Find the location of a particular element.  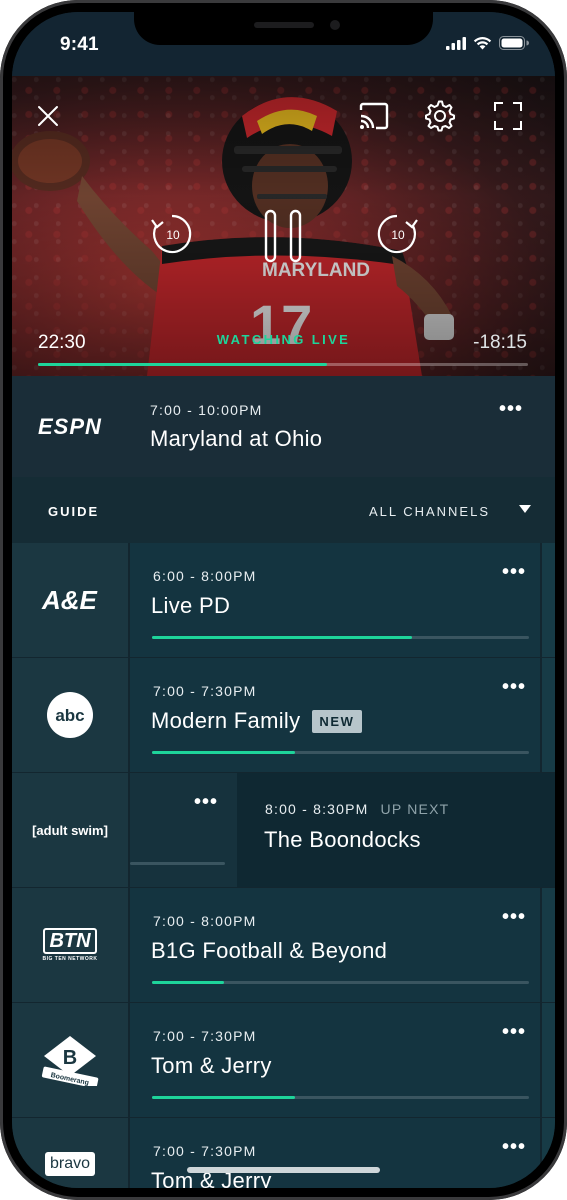

program-title: B1G Football & Beyond is located at coordinates (269, 950).